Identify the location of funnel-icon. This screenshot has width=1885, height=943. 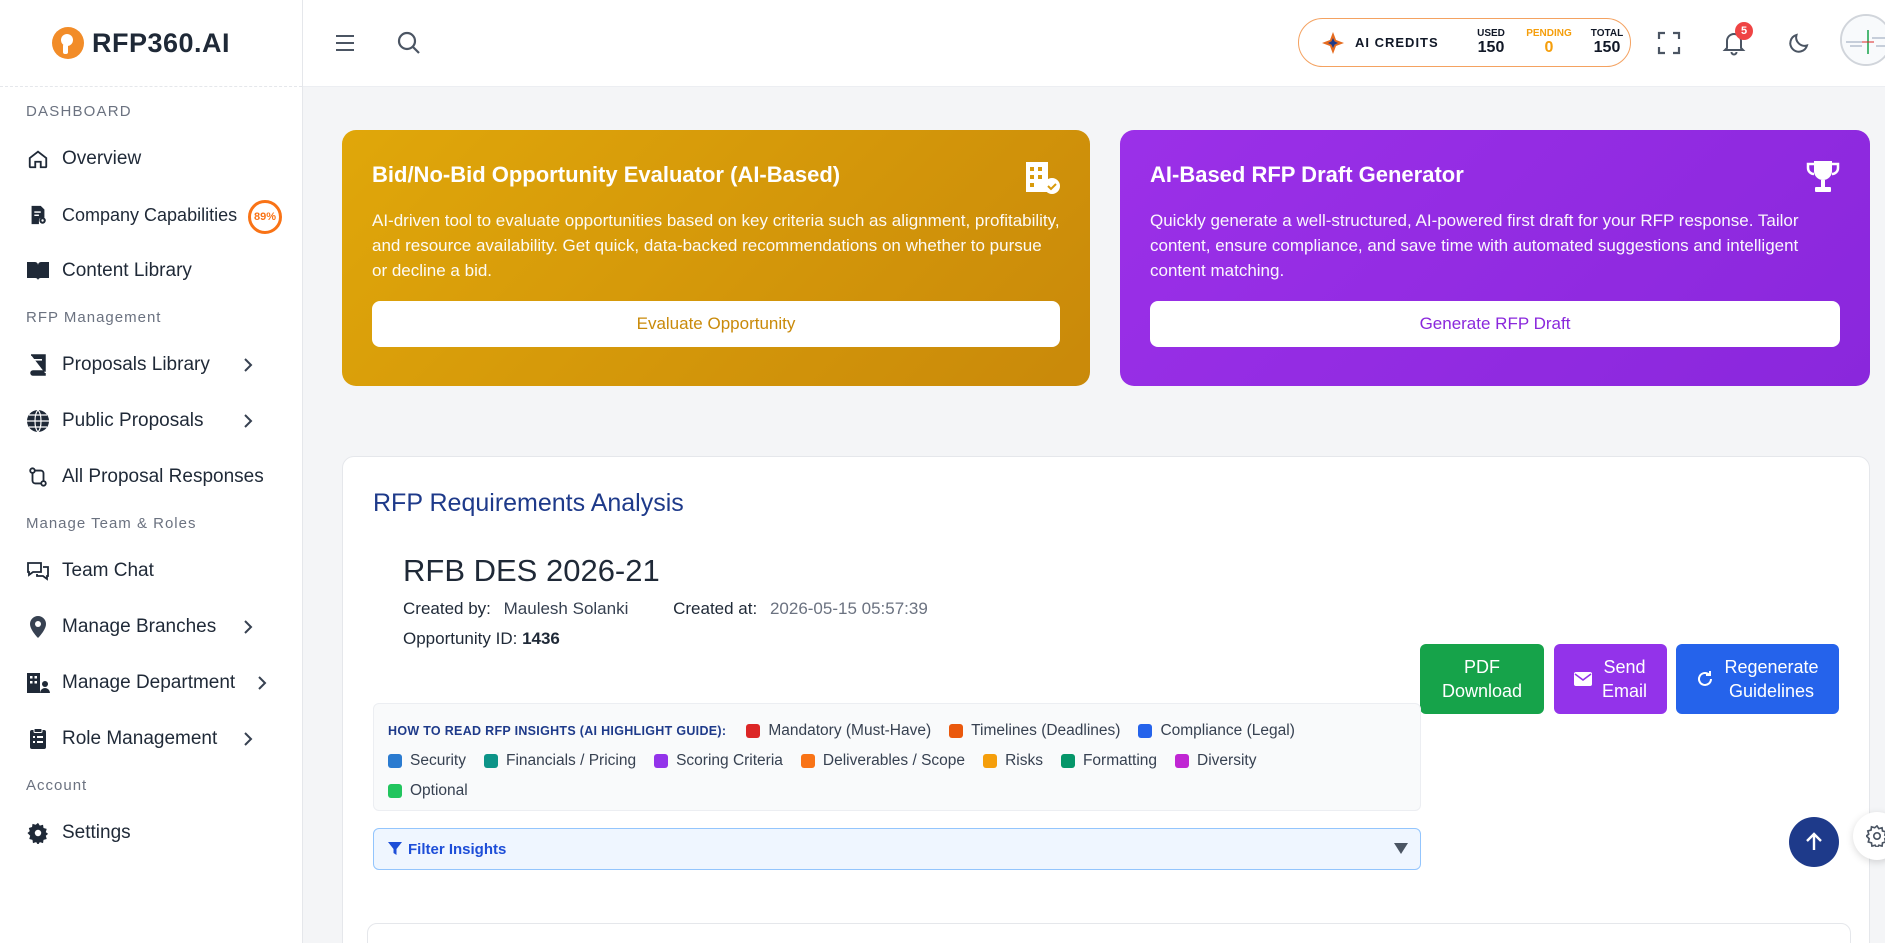
(395, 848).